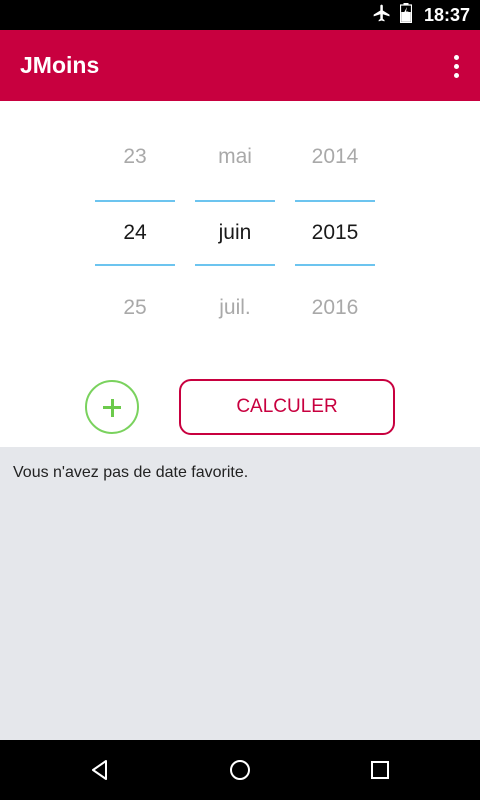 The width and height of the screenshot is (480, 800). I want to click on clock: 18:37, so click(446, 14).